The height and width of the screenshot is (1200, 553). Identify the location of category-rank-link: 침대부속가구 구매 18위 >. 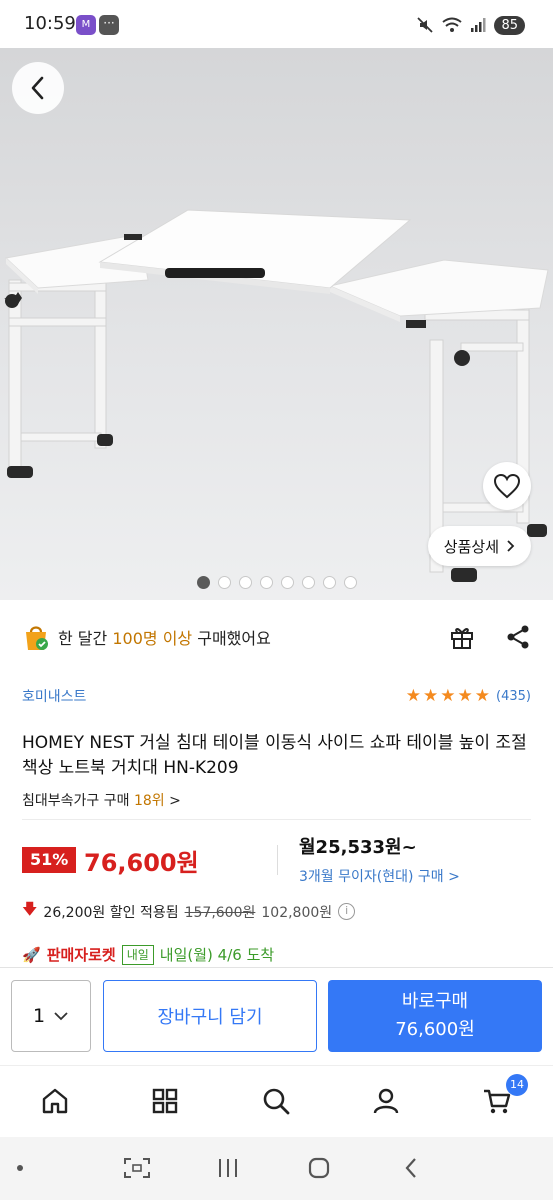
(101, 800).